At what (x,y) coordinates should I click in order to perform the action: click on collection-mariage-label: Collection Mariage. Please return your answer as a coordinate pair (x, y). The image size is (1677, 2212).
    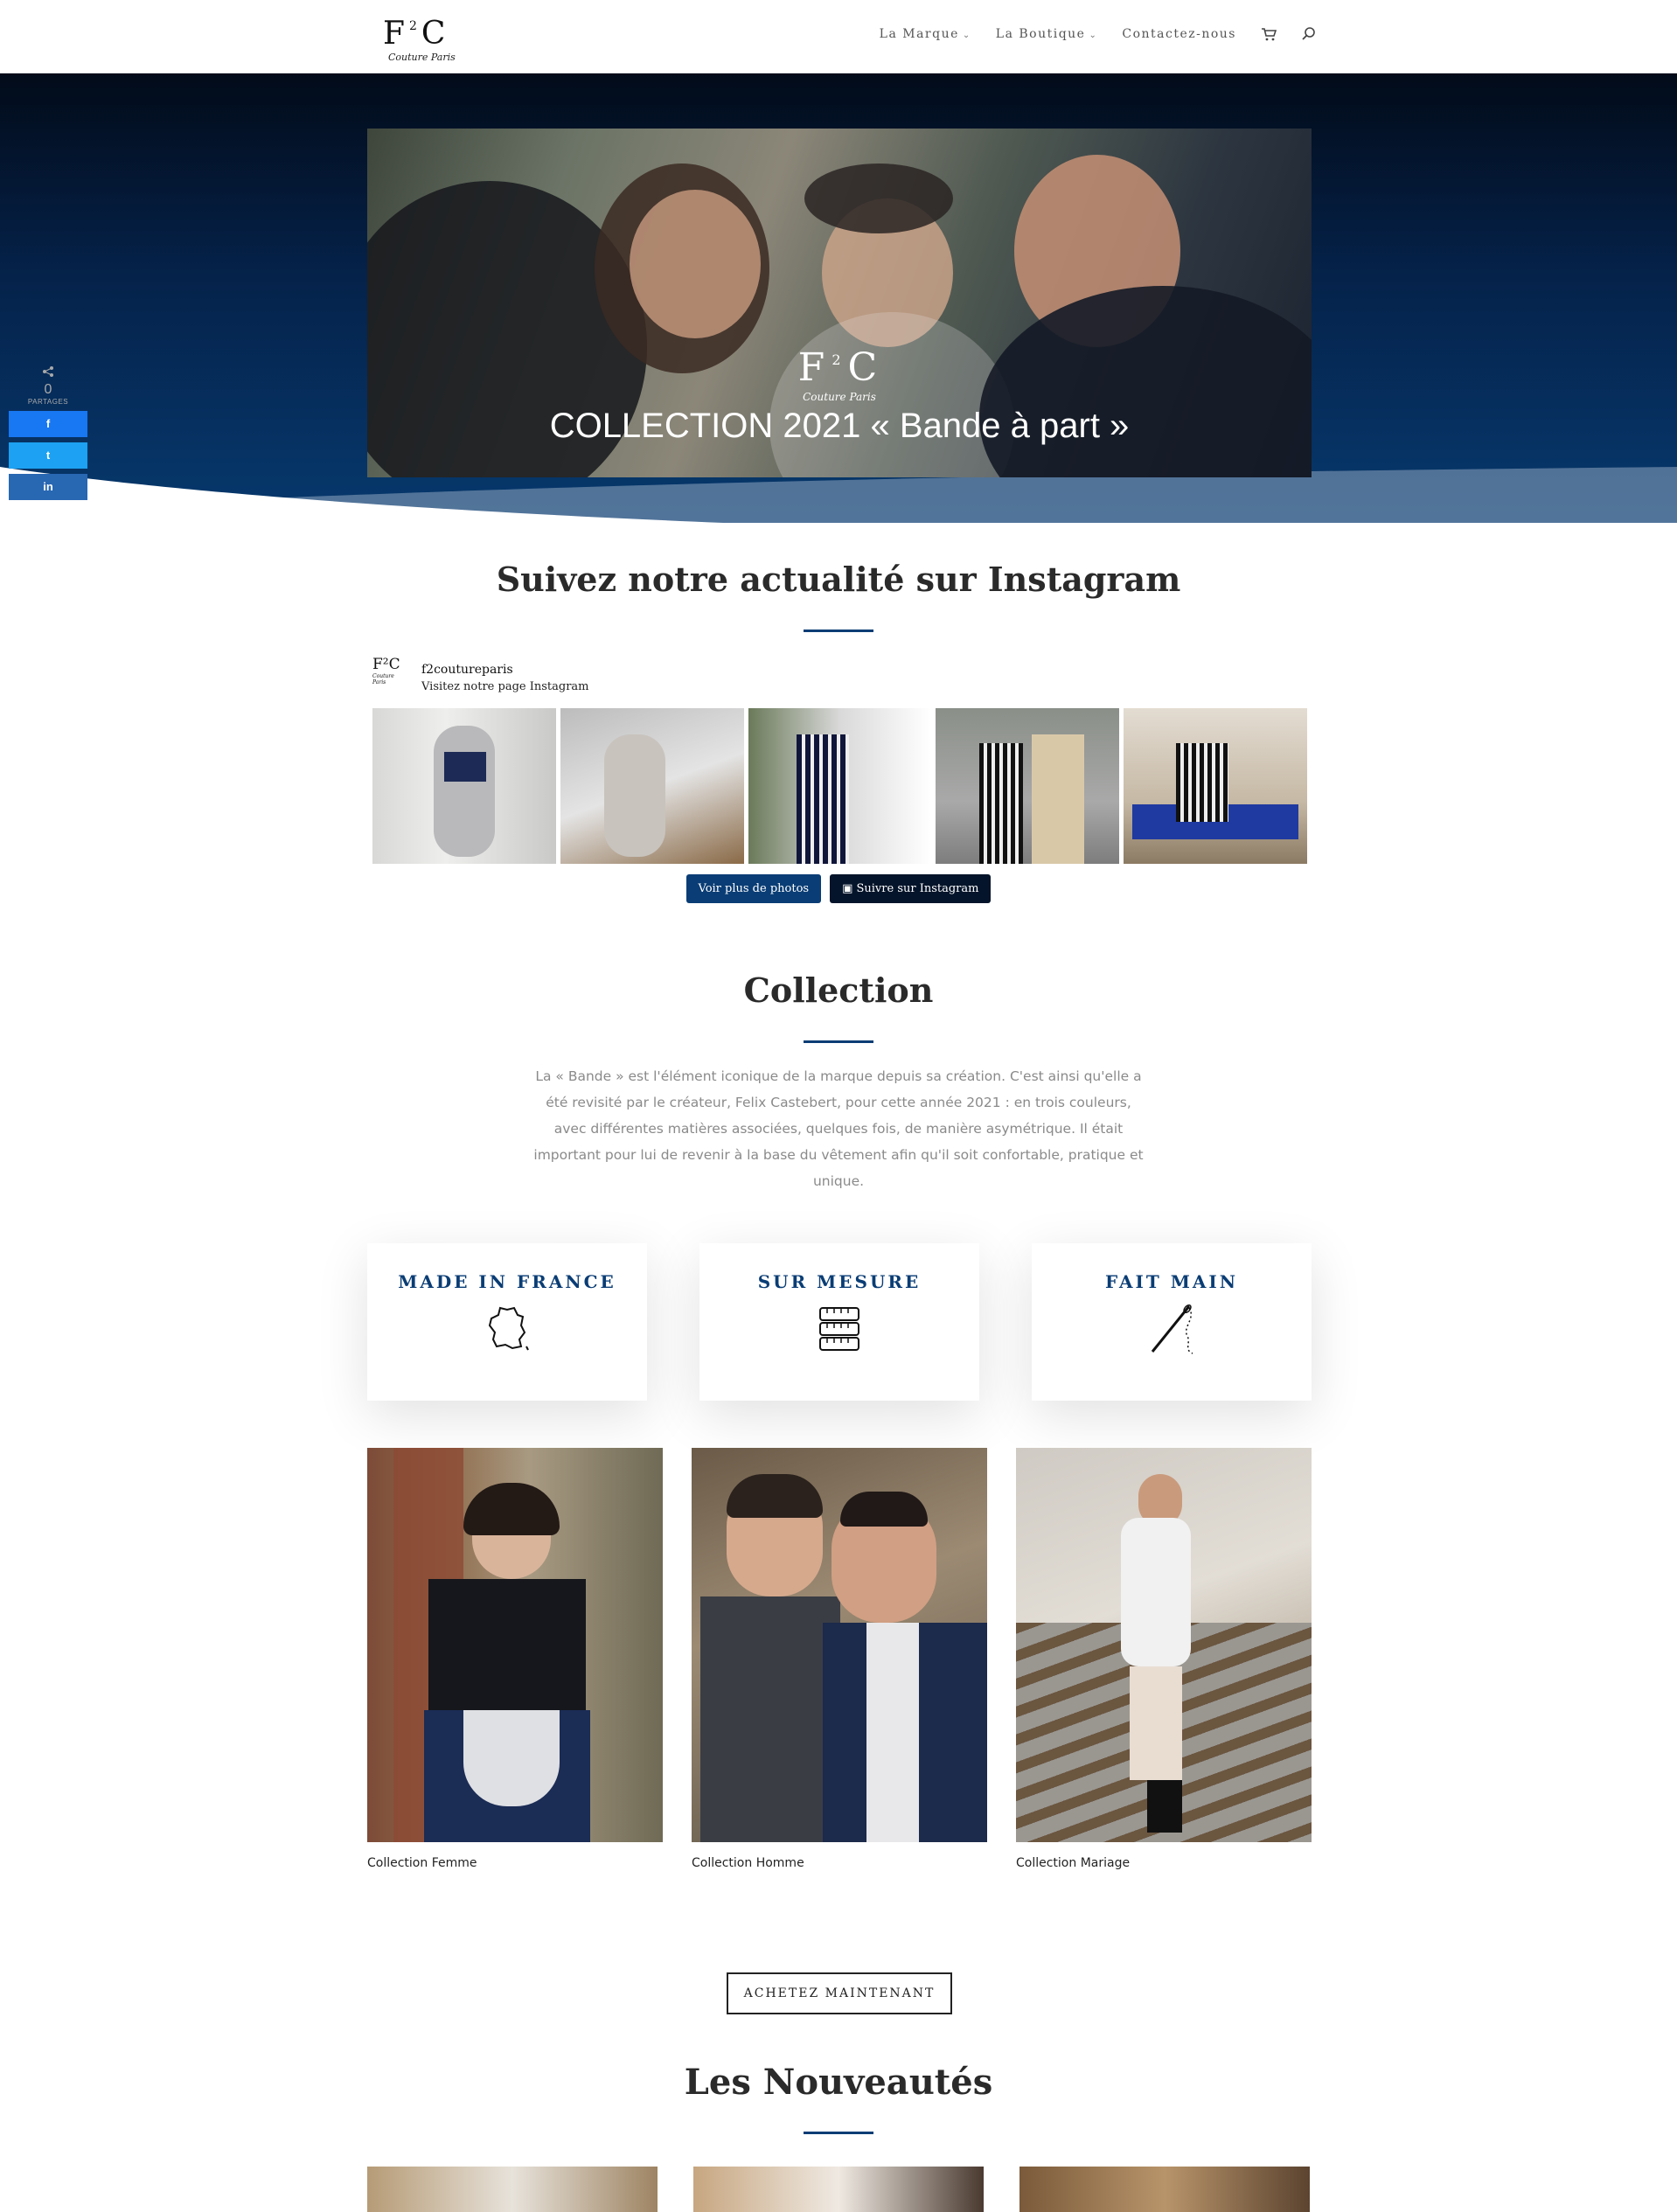
    Looking at the image, I should click on (1164, 1863).